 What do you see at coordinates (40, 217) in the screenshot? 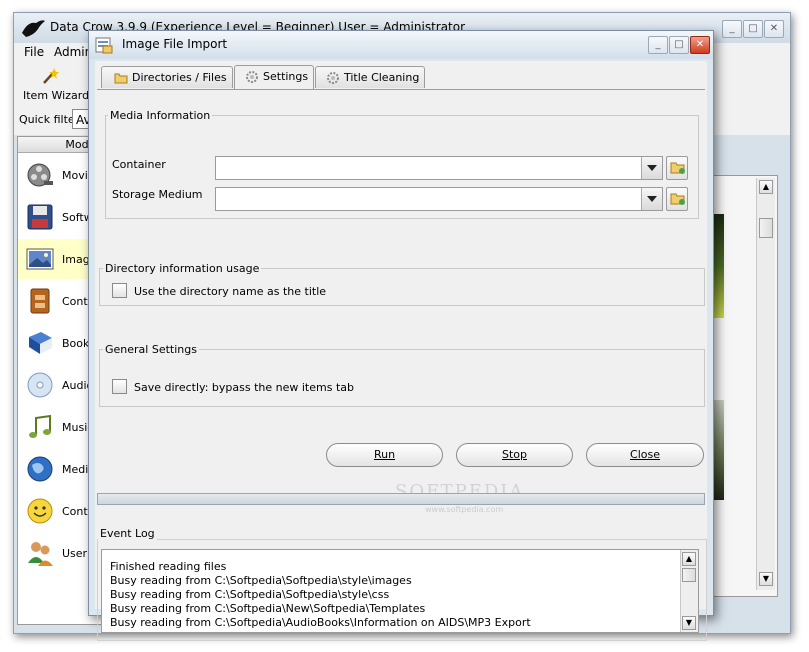
I see `floppy-disk-icon` at bounding box center [40, 217].